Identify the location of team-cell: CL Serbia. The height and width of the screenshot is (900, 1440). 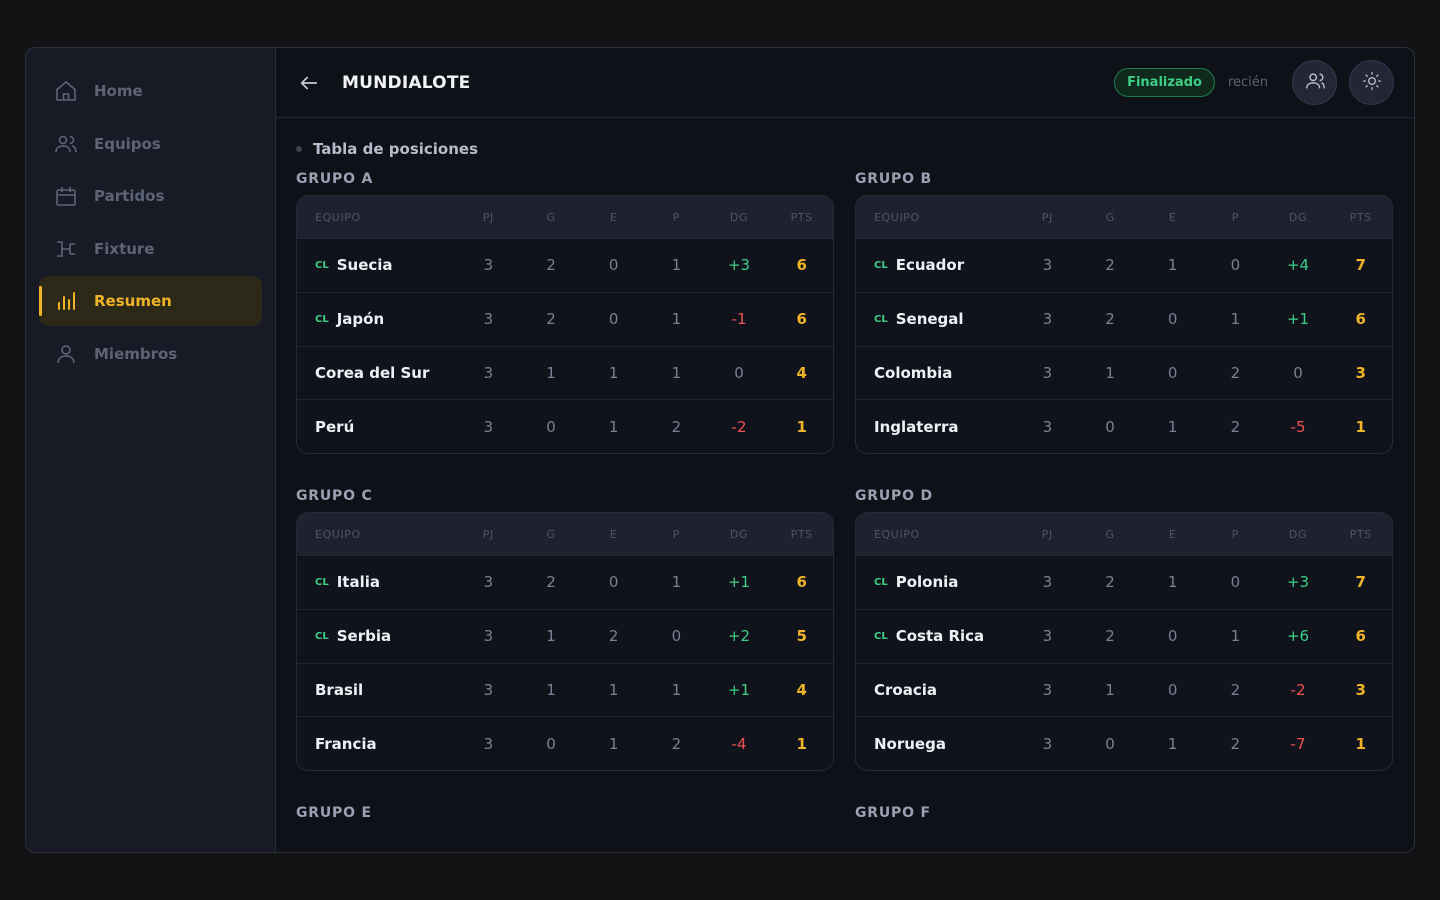
(377, 636).